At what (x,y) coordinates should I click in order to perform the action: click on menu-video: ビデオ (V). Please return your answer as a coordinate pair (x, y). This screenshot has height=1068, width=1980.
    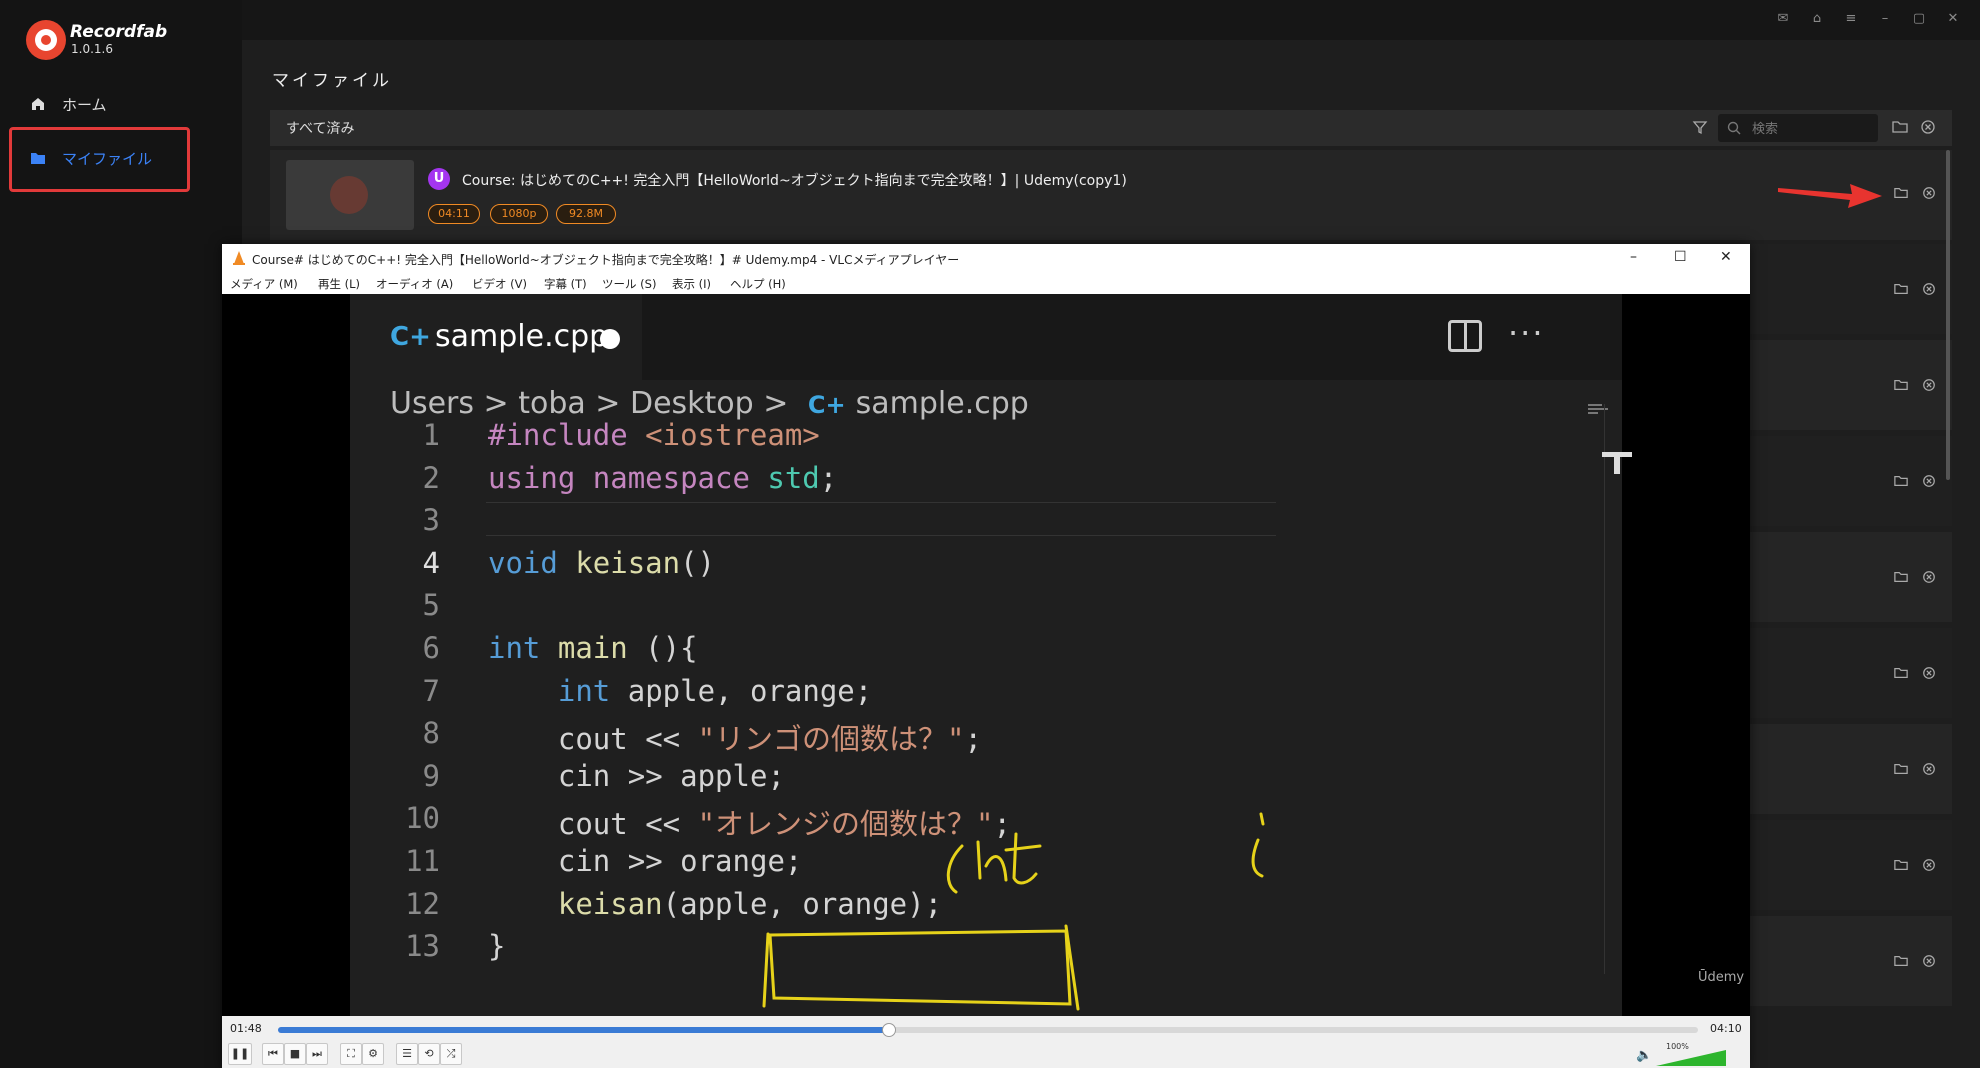
    Looking at the image, I should click on (499, 284).